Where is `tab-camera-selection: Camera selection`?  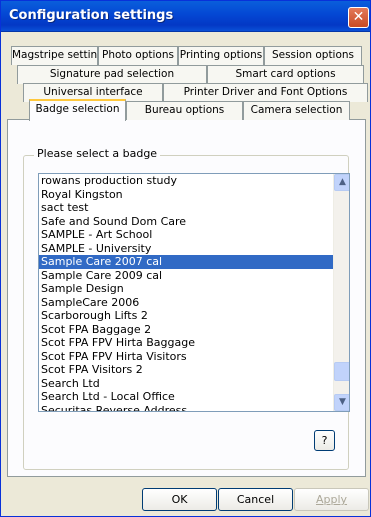 tab-camera-selection: Camera selection is located at coordinates (296, 110).